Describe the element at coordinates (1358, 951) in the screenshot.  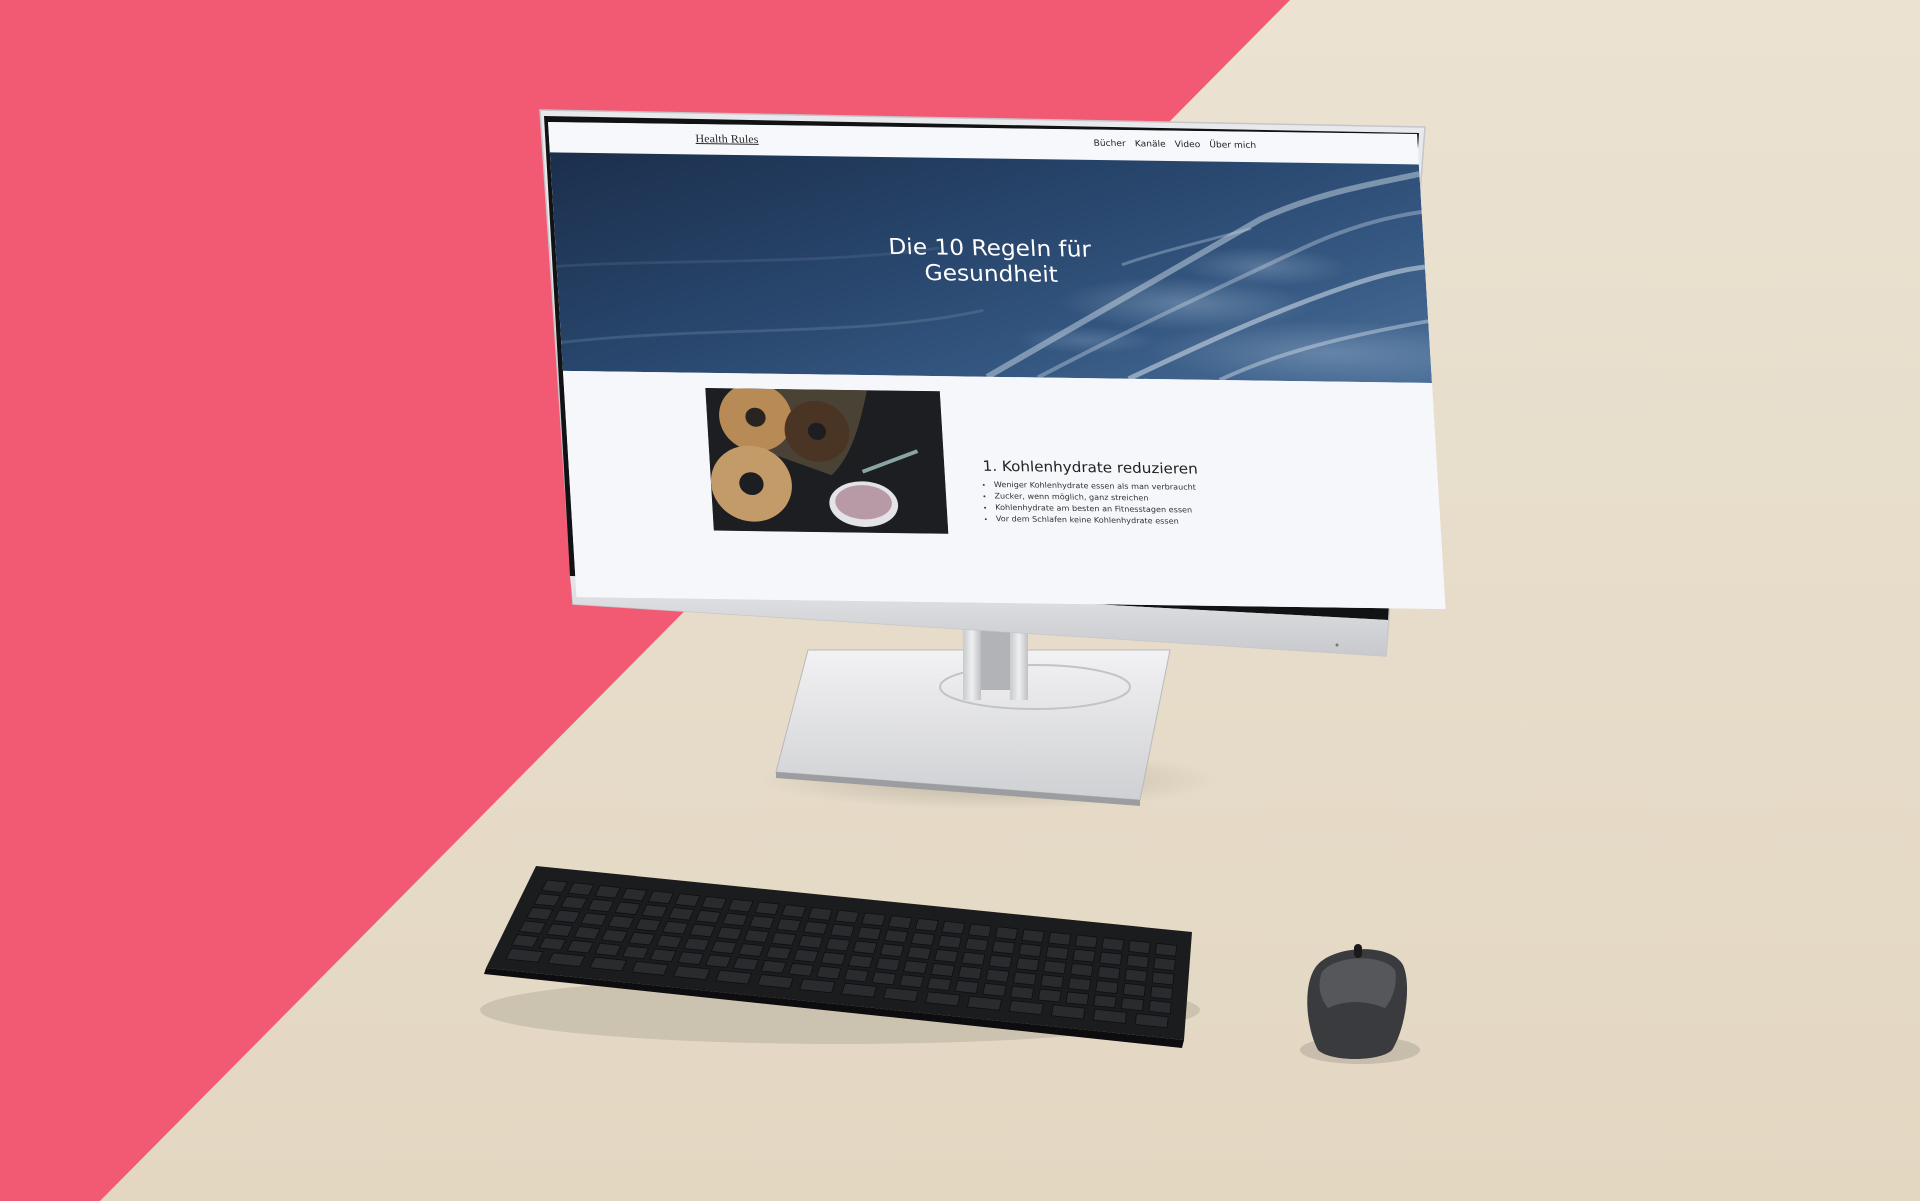
I see `mouse-wheel` at that location.